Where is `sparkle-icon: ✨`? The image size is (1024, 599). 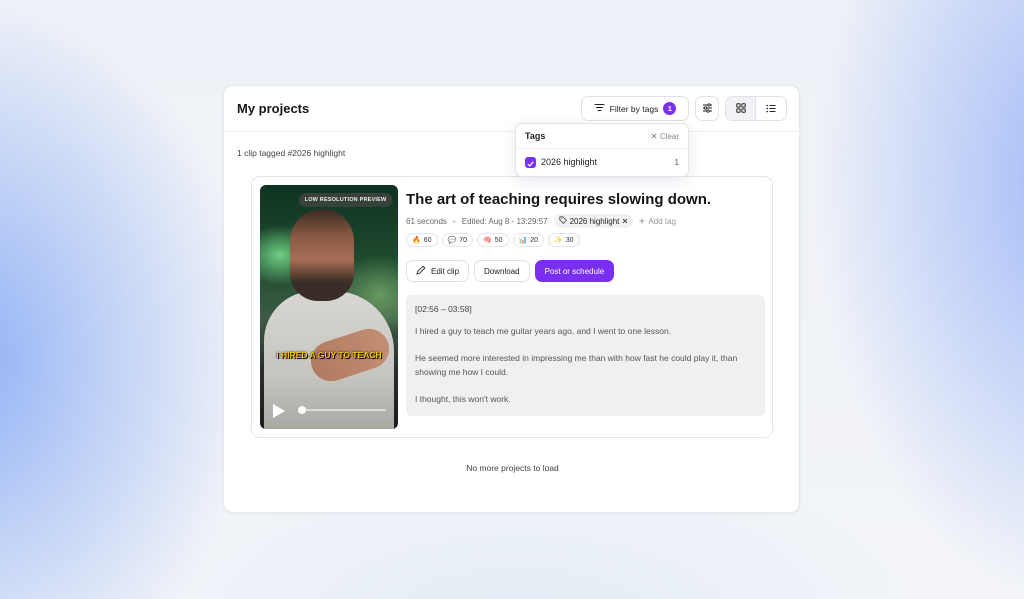 sparkle-icon: ✨ is located at coordinates (558, 240).